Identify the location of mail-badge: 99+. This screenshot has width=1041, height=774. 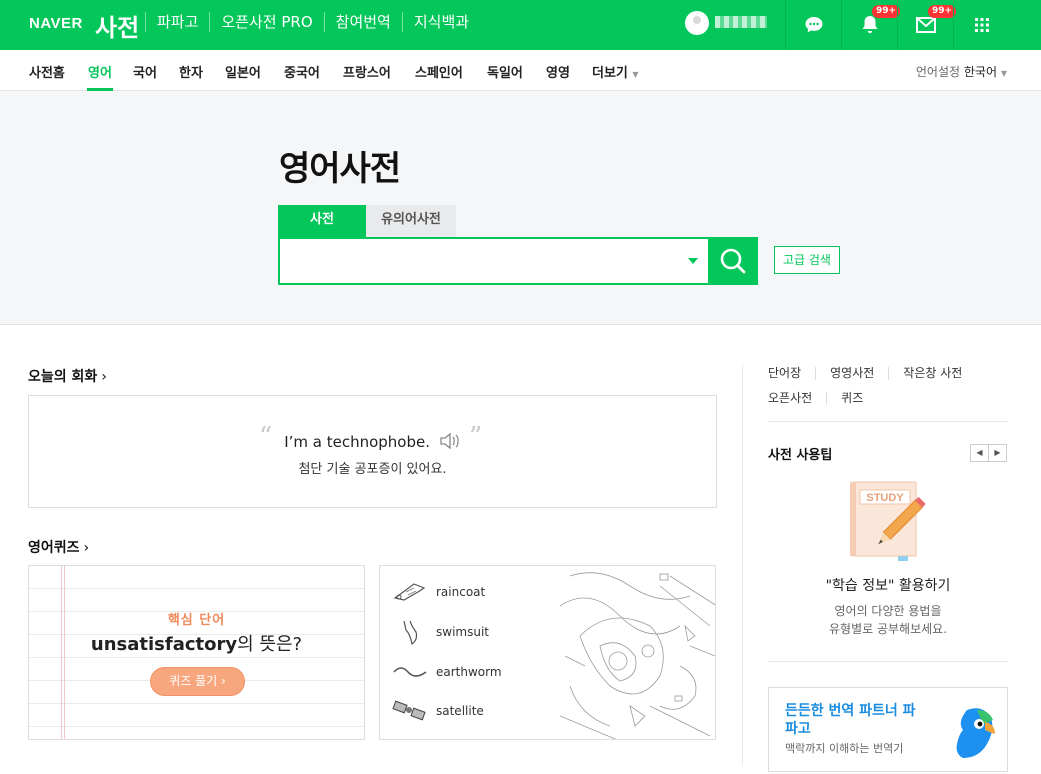
(942, 11).